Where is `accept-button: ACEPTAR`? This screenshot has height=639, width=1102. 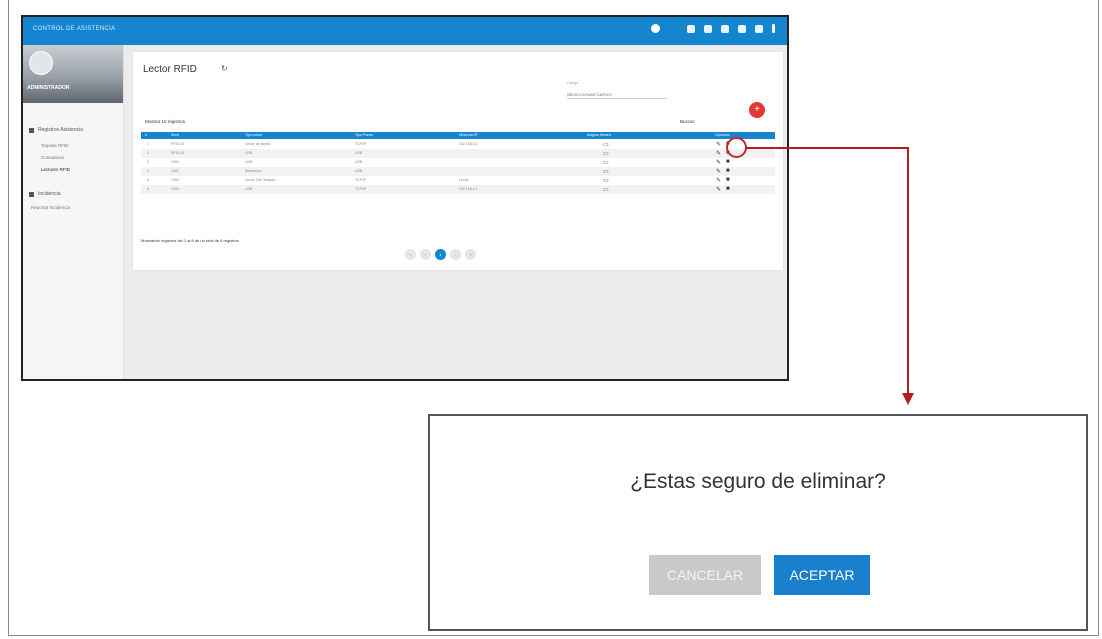
accept-button: ACEPTAR is located at coordinates (822, 575).